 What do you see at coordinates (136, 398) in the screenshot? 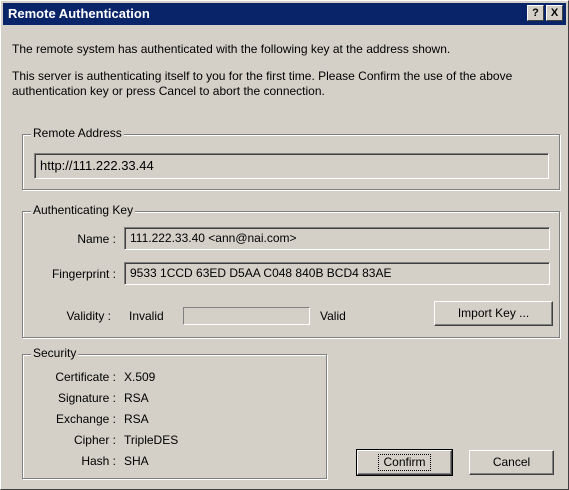
I see `signature-value: RSA` at bounding box center [136, 398].